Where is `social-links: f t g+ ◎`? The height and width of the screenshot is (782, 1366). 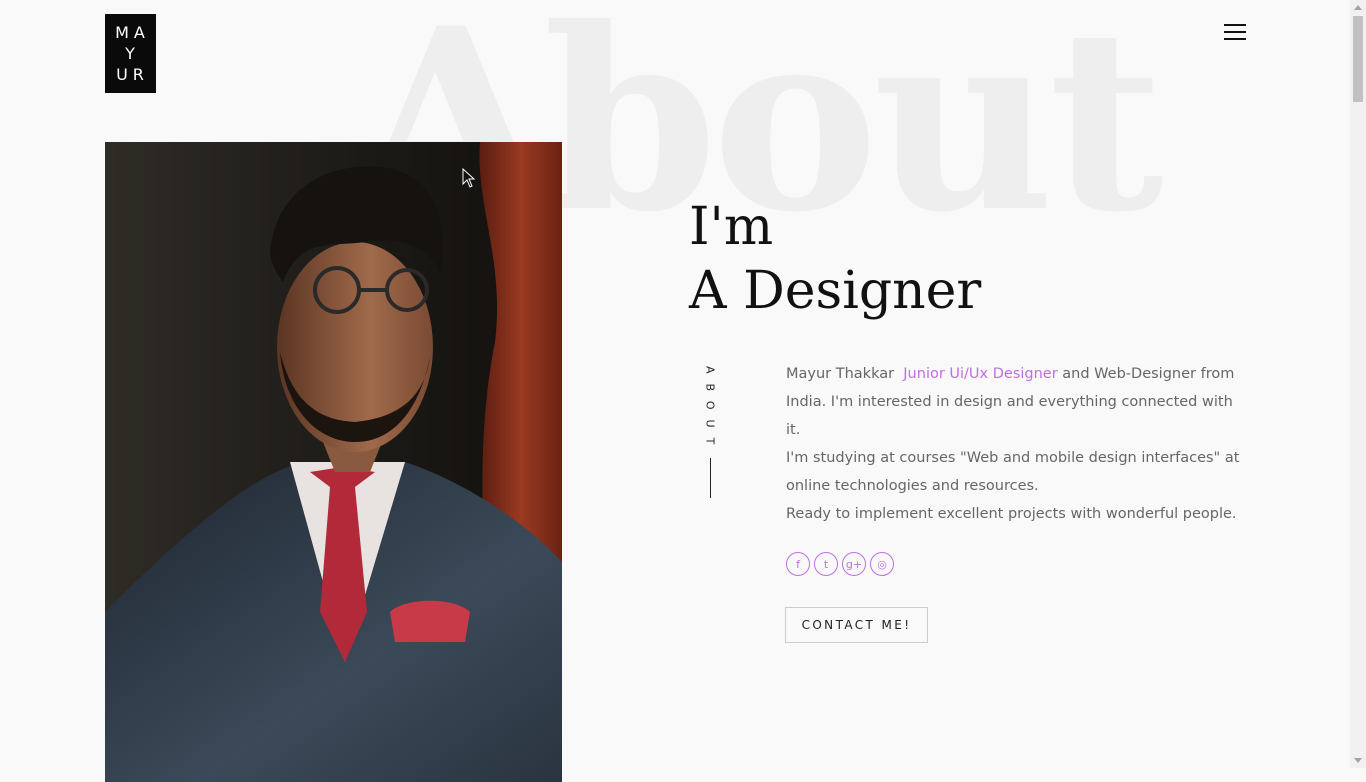 social-links: f t g+ ◎ is located at coordinates (840, 564).